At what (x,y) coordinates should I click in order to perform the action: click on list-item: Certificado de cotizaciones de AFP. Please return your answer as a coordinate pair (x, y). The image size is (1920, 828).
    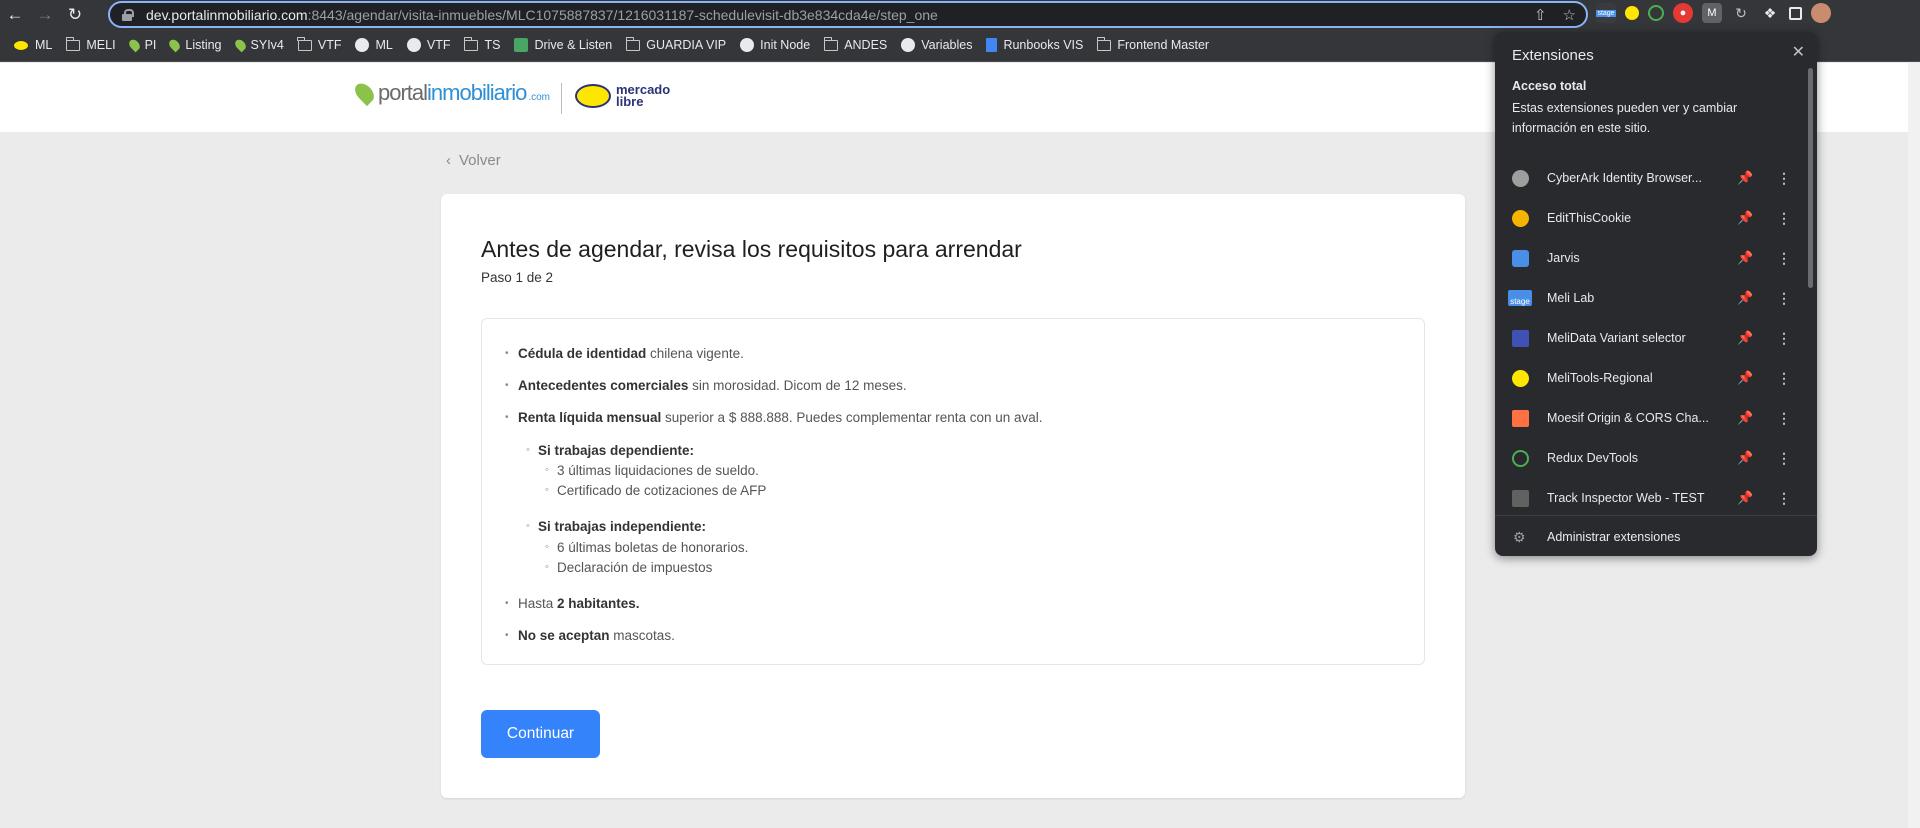
    Looking at the image, I should click on (655, 490).